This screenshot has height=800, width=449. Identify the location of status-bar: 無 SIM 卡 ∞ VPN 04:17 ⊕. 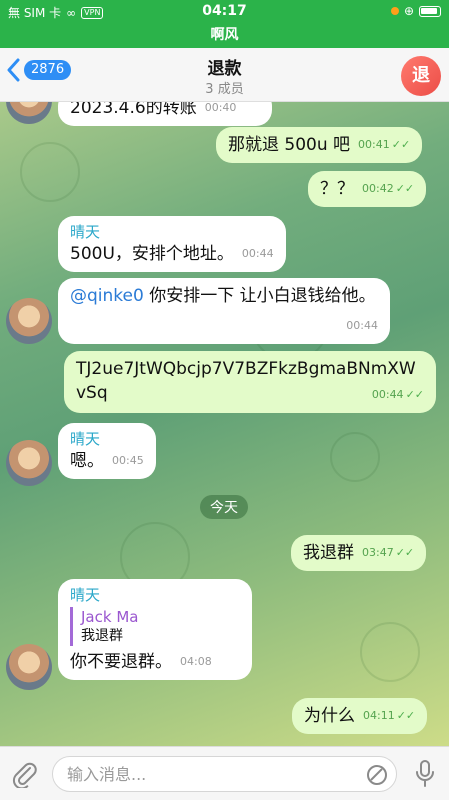
(224, 12).